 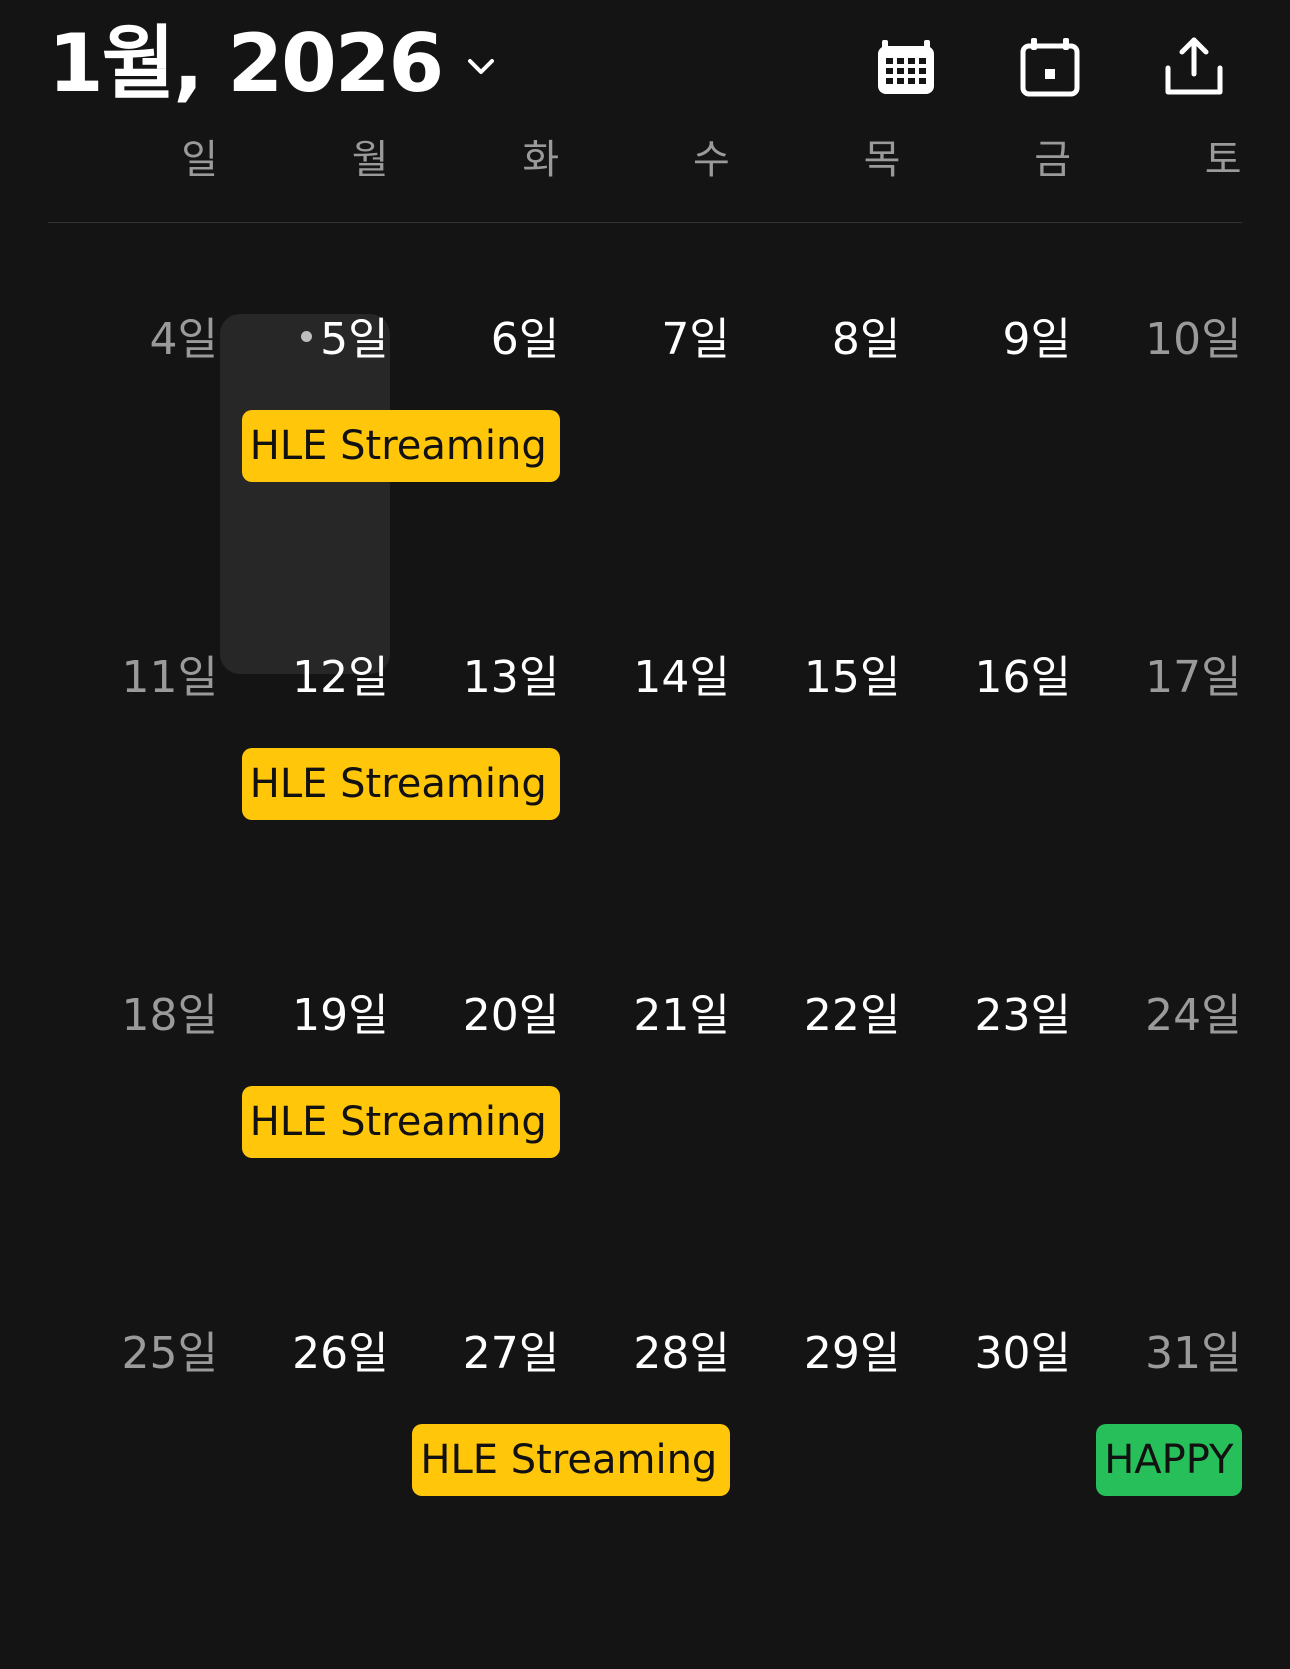 What do you see at coordinates (199, 160) in the screenshot?
I see `weekday-sunday: 일` at bounding box center [199, 160].